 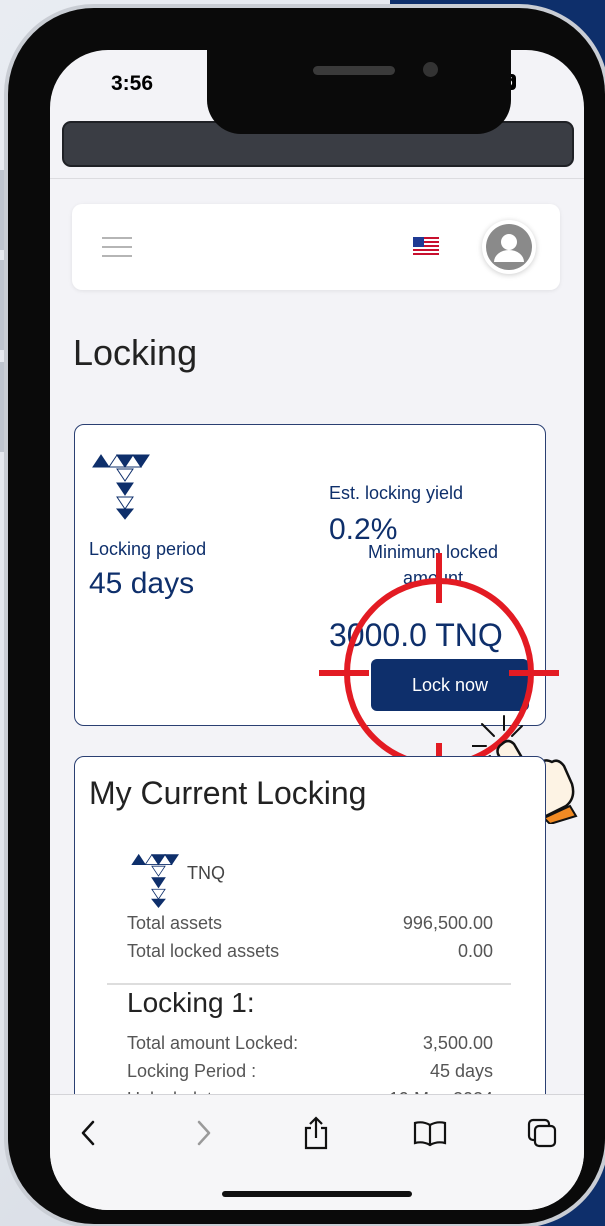 What do you see at coordinates (316, 1133) in the screenshot?
I see `share-icon` at bounding box center [316, 1133].